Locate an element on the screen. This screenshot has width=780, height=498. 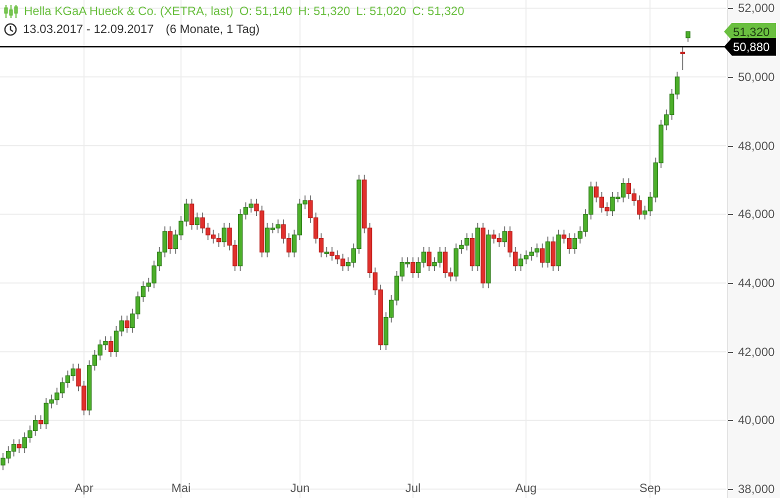
quote-value: O: 51,140 is located at coordinates (265, 11).